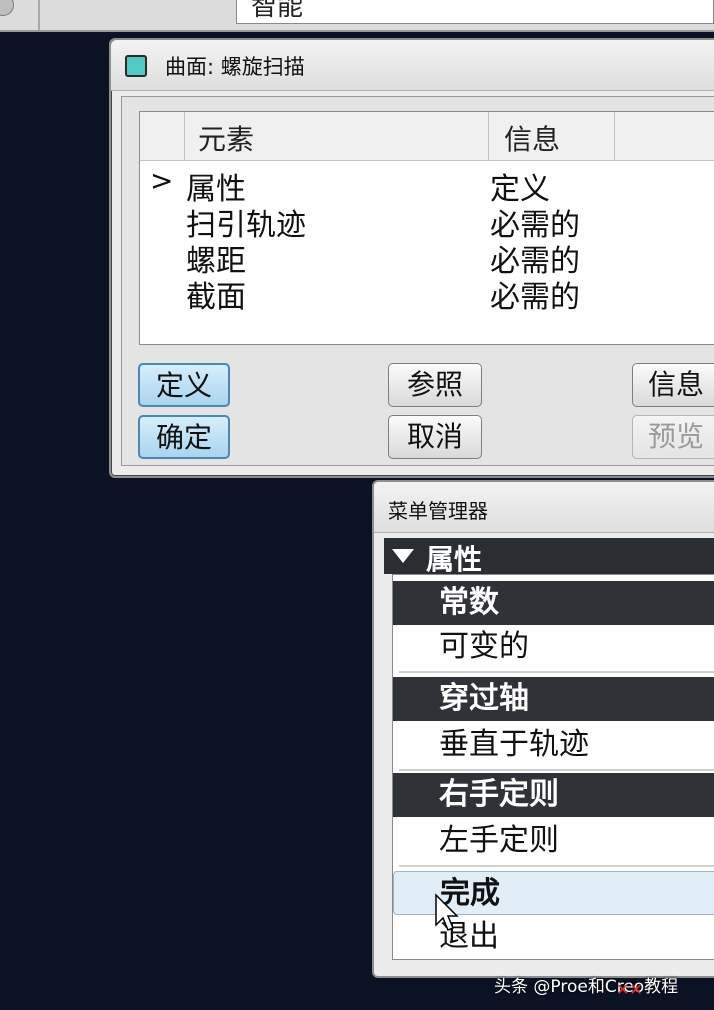 This screenshot has height=1010, width=714. What do you see at coordinates (184, 437) in the screenshot?
I see `ok-button: 确定` at bounding box center [184, 437].